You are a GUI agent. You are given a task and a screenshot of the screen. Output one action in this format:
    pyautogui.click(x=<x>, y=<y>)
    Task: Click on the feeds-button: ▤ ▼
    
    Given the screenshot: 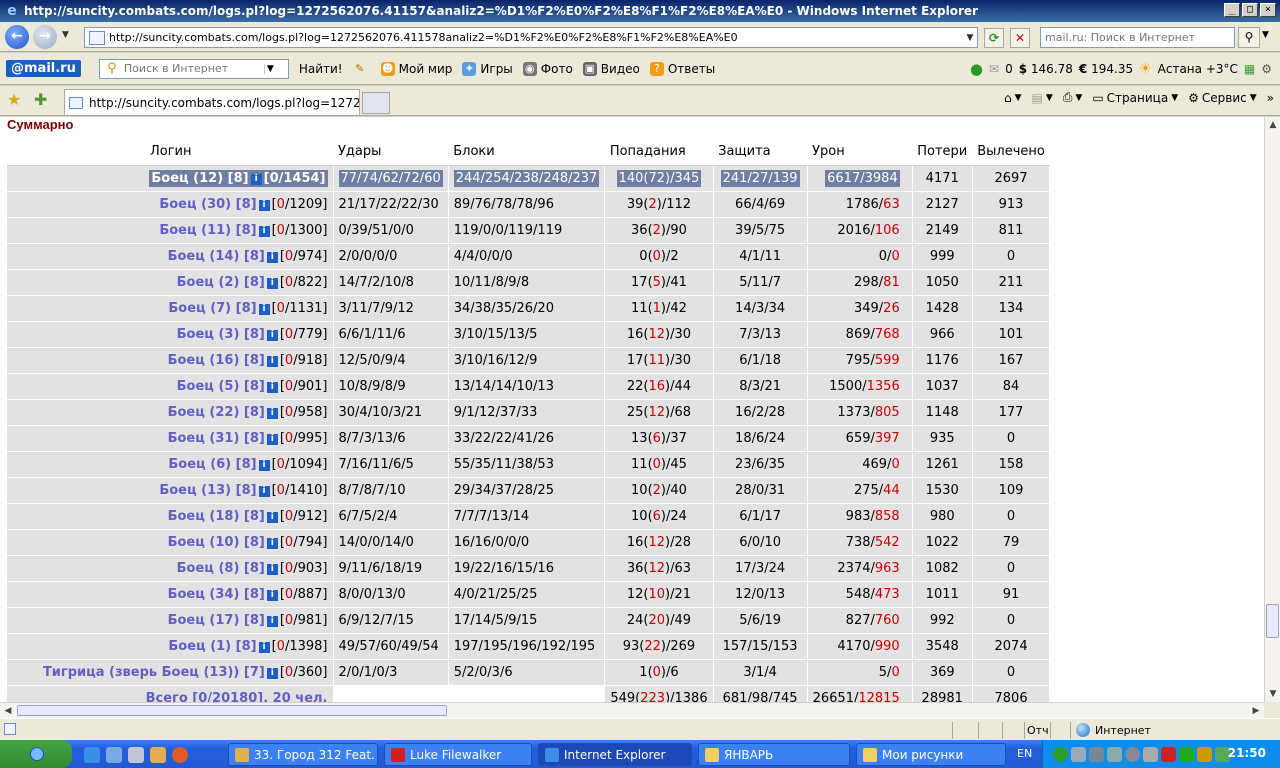 What is the action you would take?
    pyautogui.click(x=1042, y=98)
    